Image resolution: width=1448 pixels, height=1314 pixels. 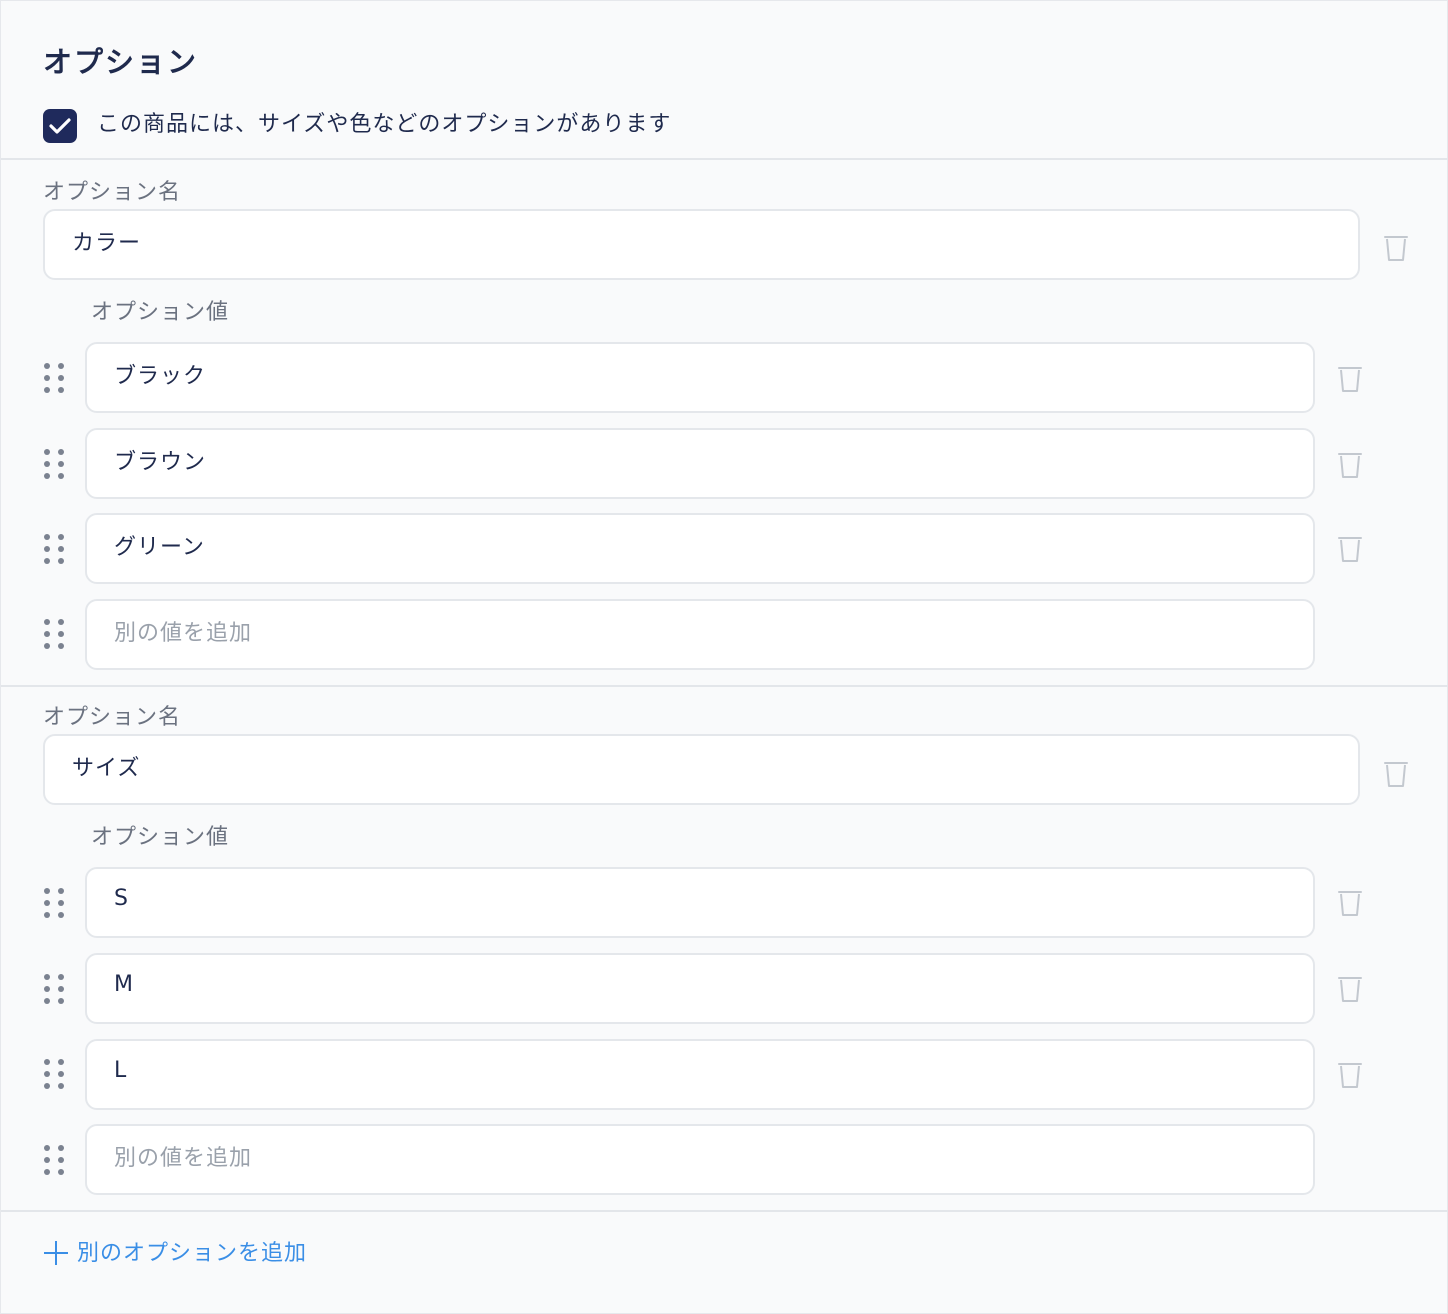 What do you see at coordinates (192, 1253) in the screenshot?
I see `add-option-label: 別のオプションを追加` at bounding box center [192, 1253].